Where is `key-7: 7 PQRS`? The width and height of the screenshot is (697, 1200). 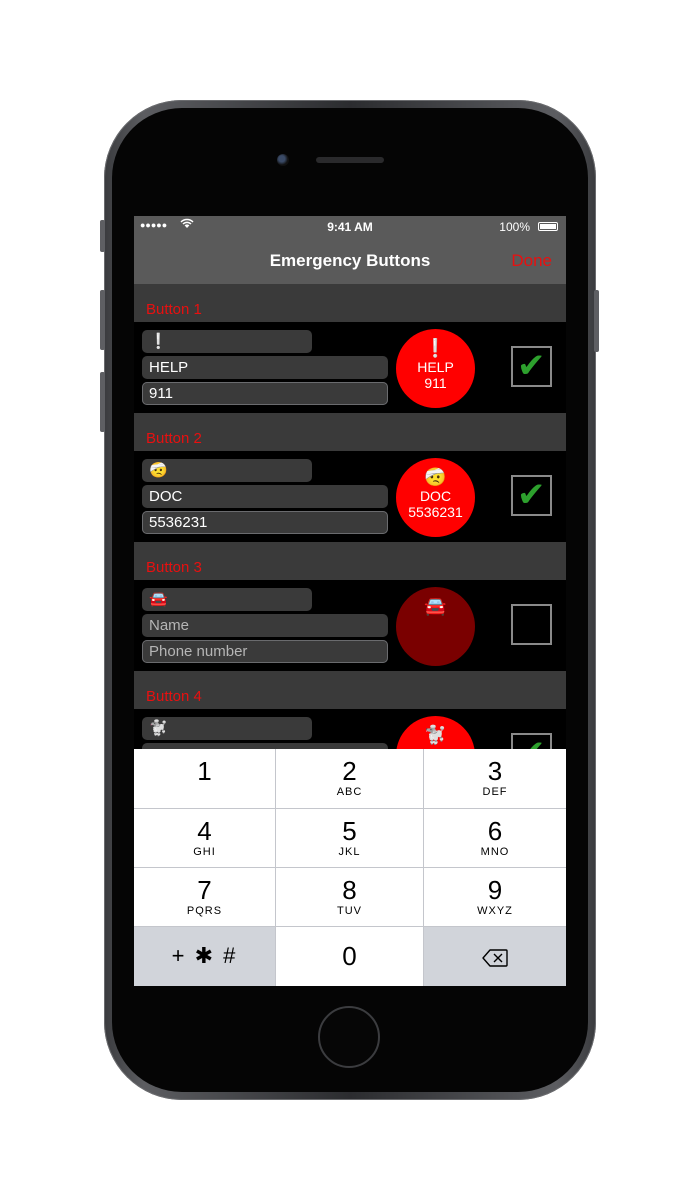
key-7: 7 PQRS is located at coordinates (204, 897).